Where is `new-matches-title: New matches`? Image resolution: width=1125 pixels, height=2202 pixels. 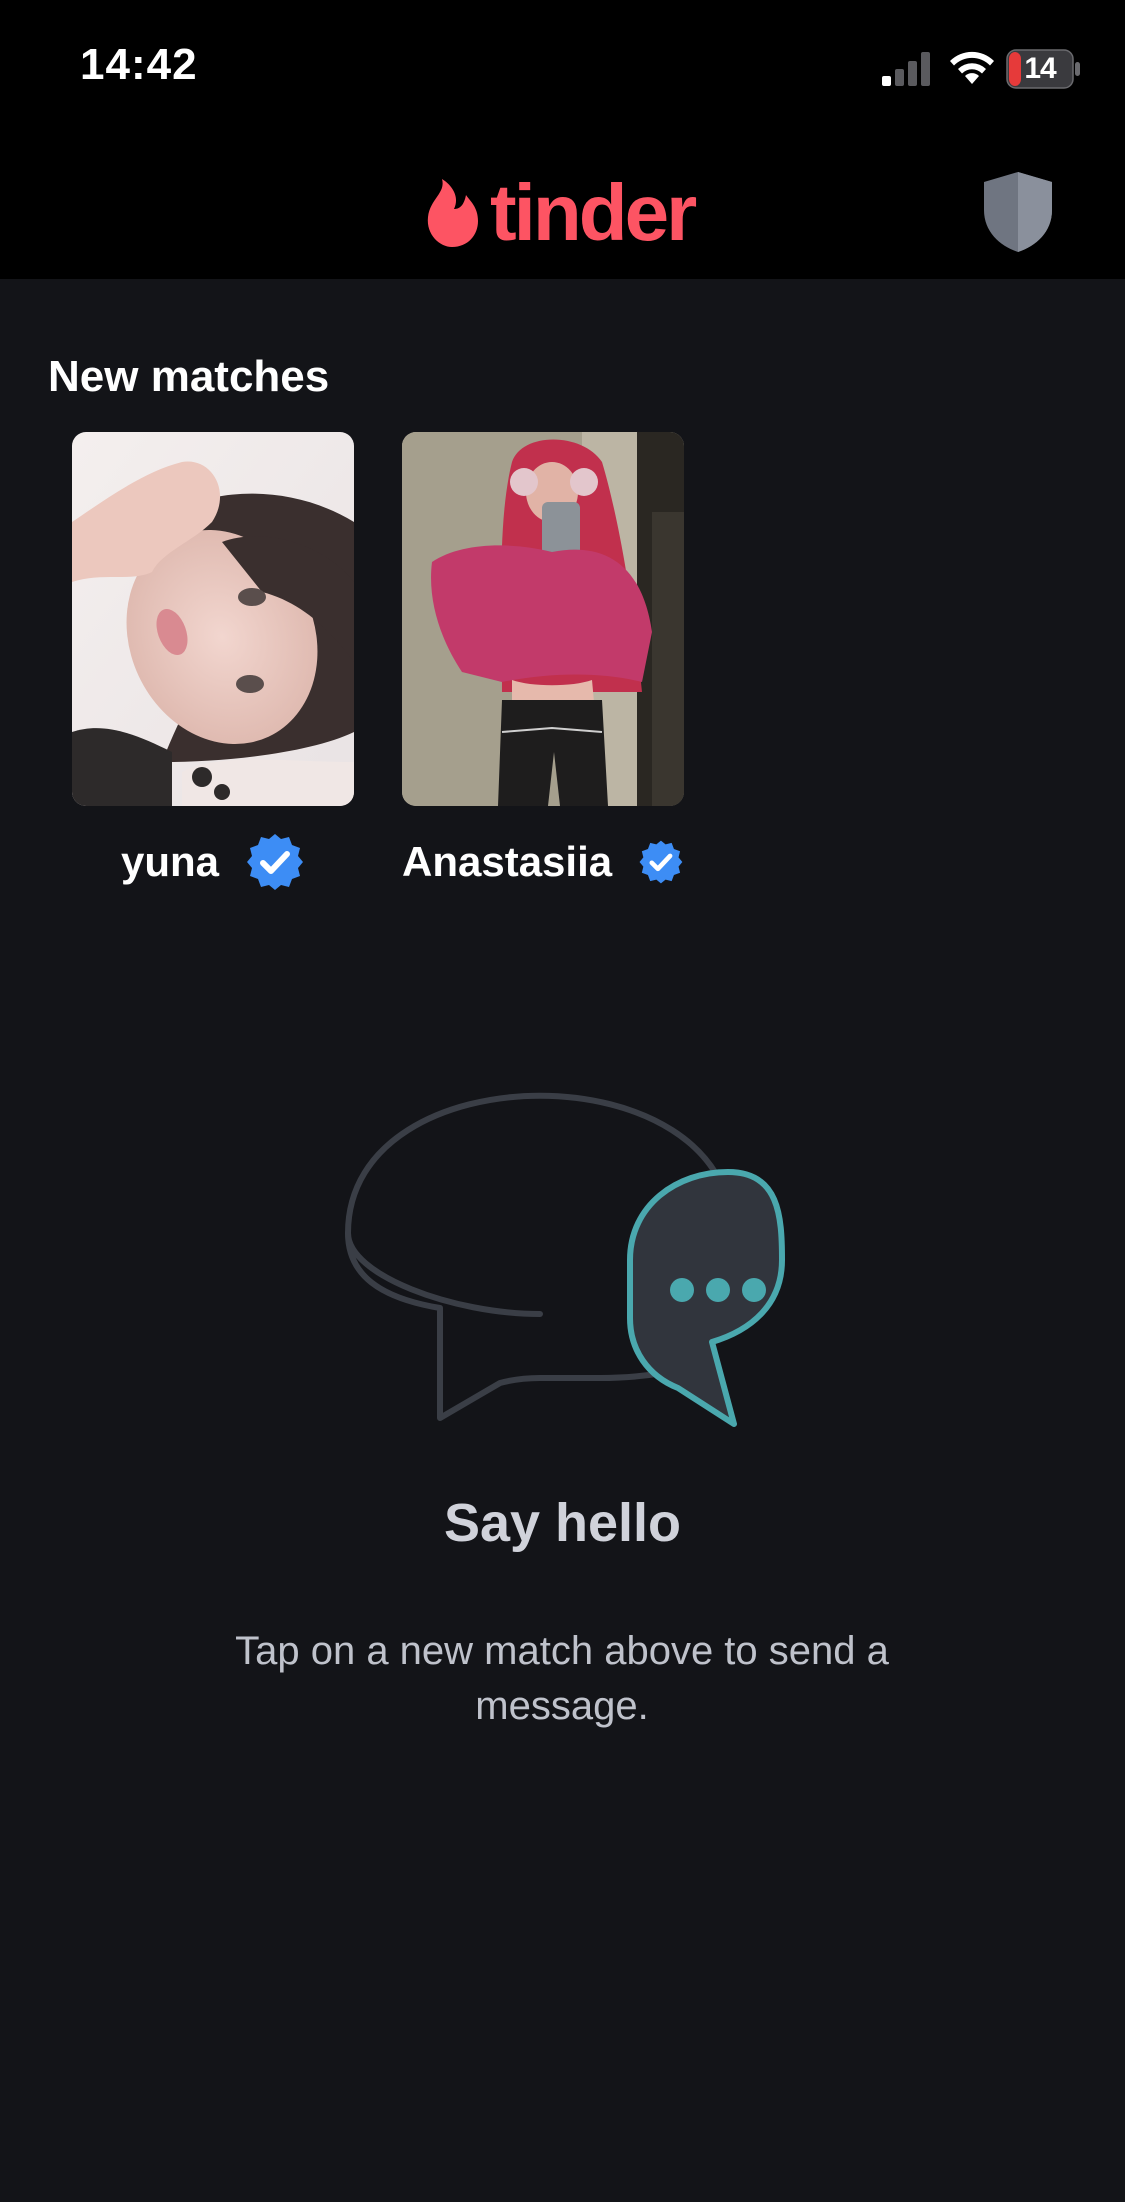
new-matches-title: New matches is located at coordinates (189, 376).